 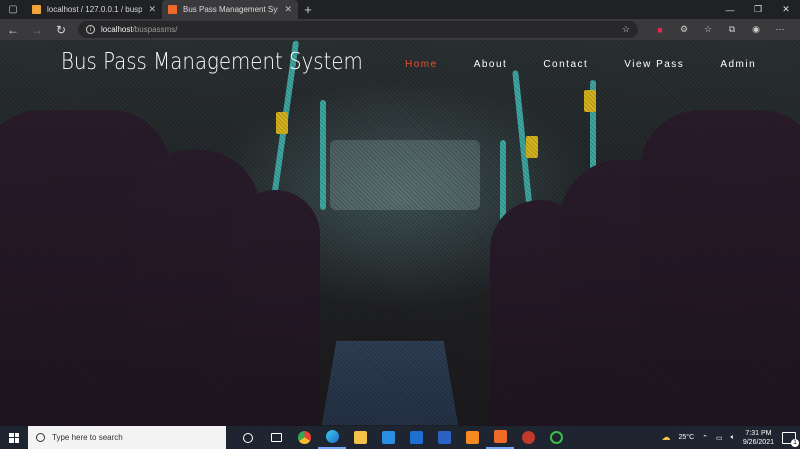 I want to click on url-path: /buspassms/, so click(x=155, y=29).